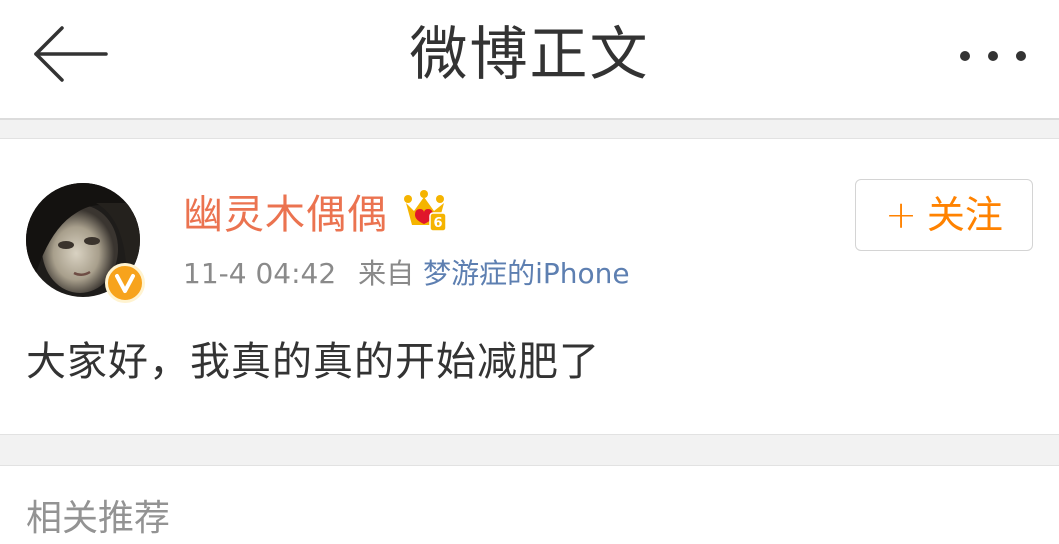 The width and height of the screenshot is (1059, 544). What do you see at coordinates (125, 283) in the screenshot?
I see `verified-v-icon` at bounding box center [125, 283].